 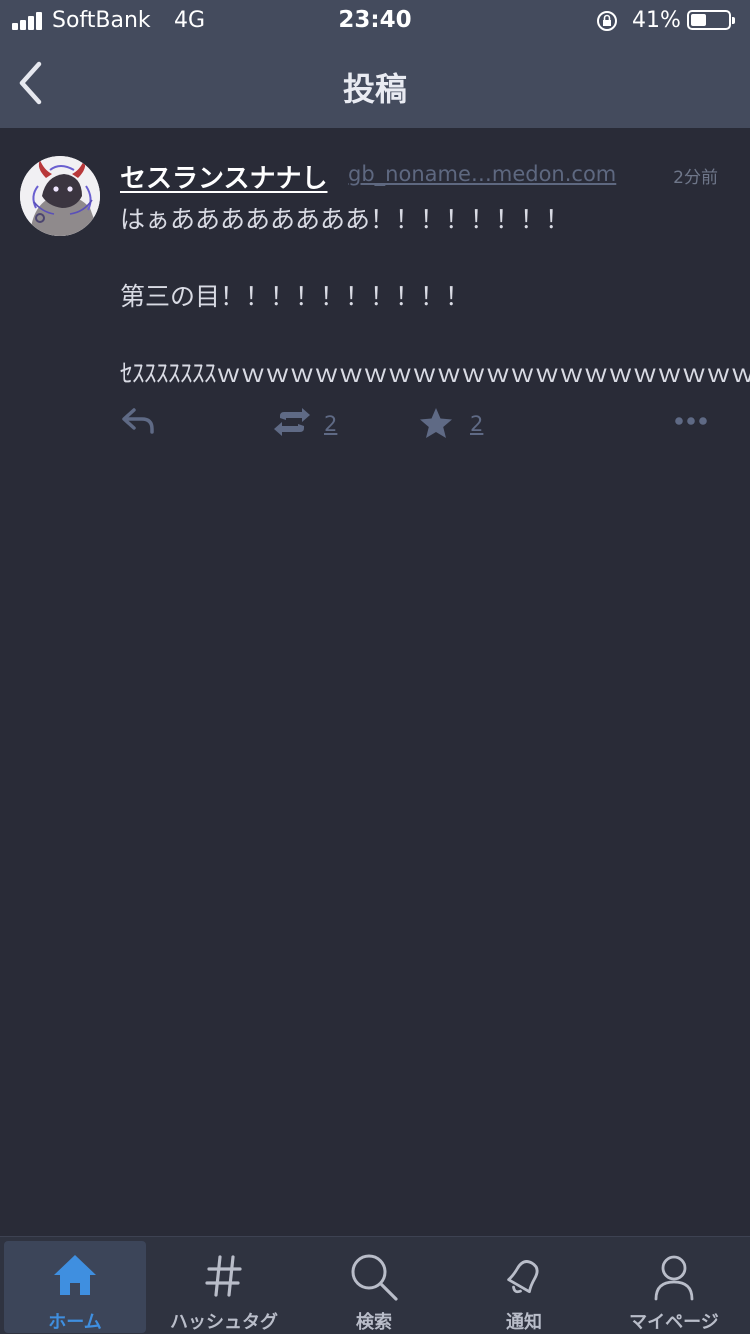 I want to click on post-actions: 2 2, so click(x=375, y=423).